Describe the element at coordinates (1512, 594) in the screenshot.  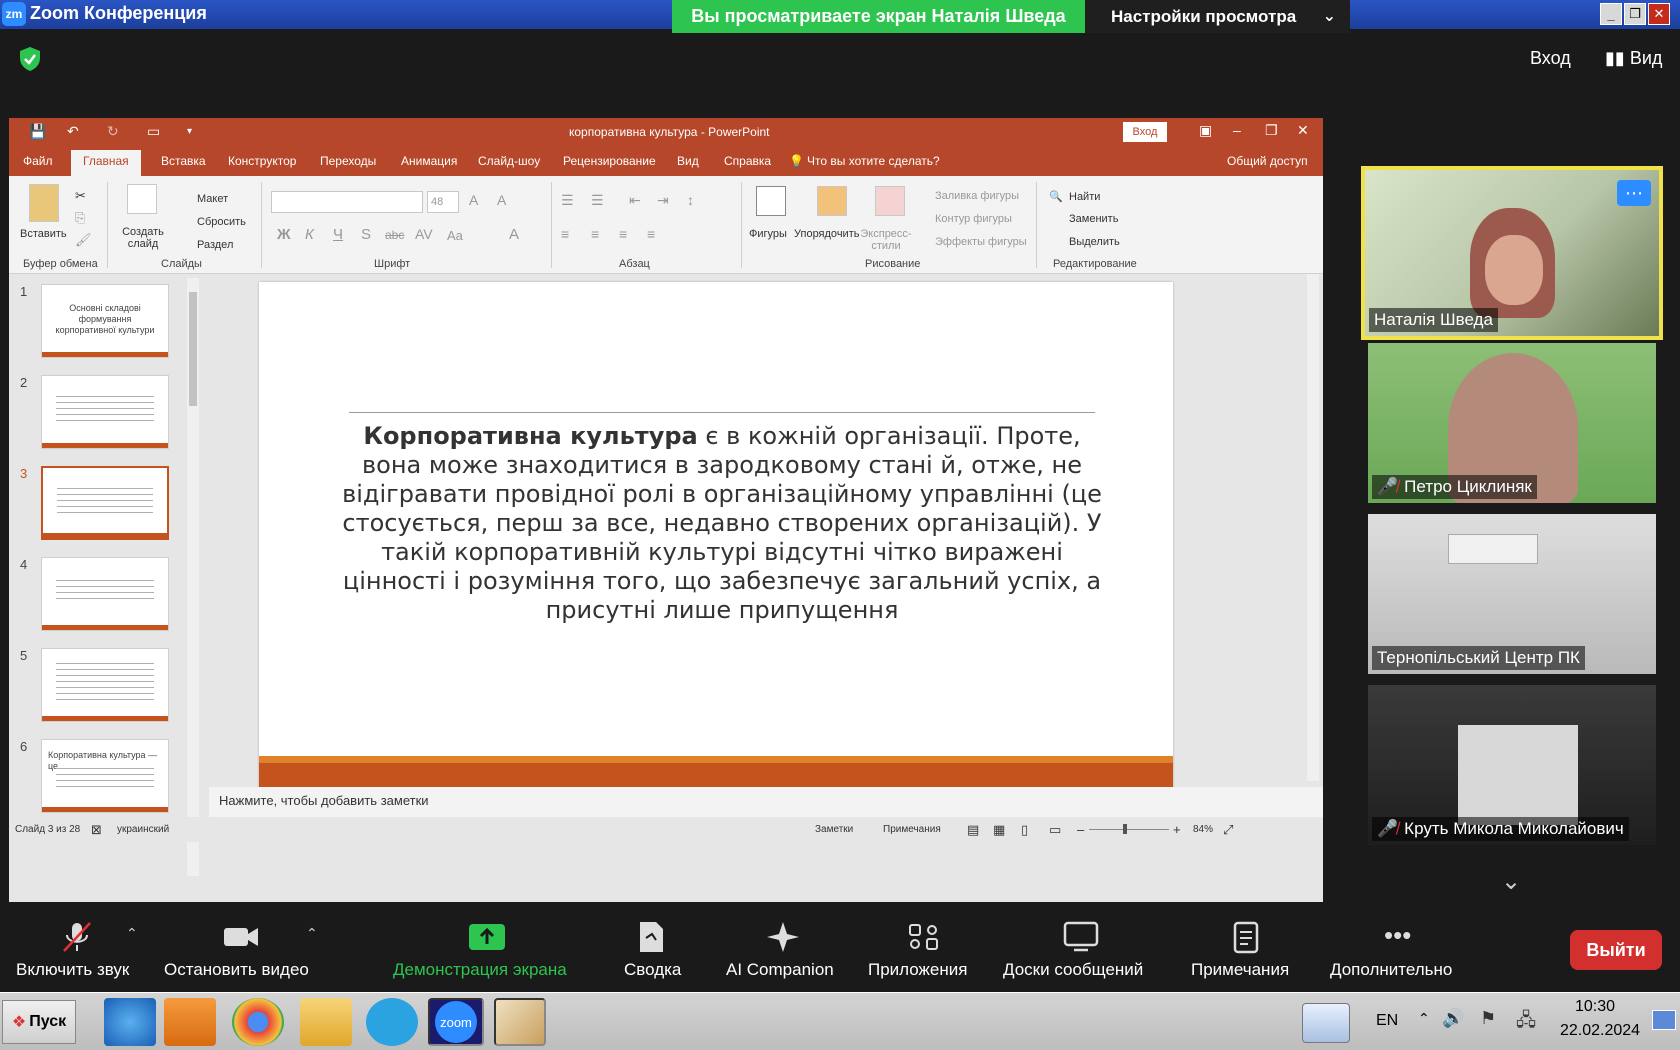
I see `participant-tile-3: Тернопільський Центр ПК` at that location.